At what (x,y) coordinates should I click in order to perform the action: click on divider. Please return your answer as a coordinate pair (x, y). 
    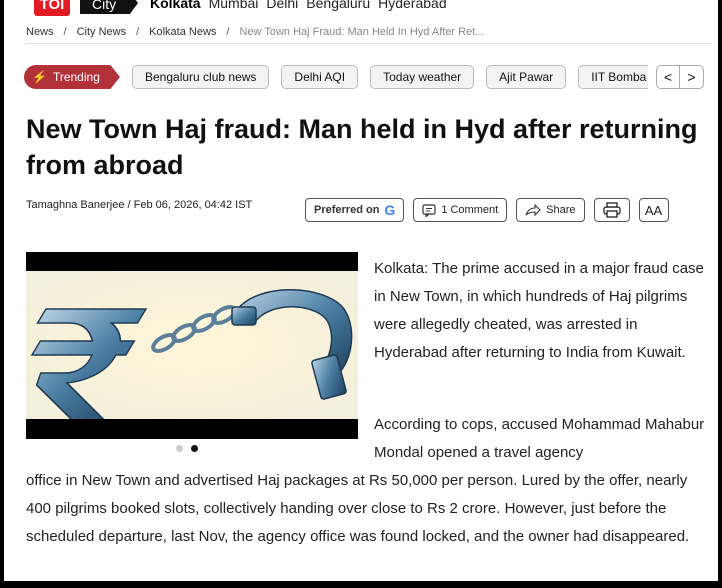
    Looking at the image, I should click on (369, 43).